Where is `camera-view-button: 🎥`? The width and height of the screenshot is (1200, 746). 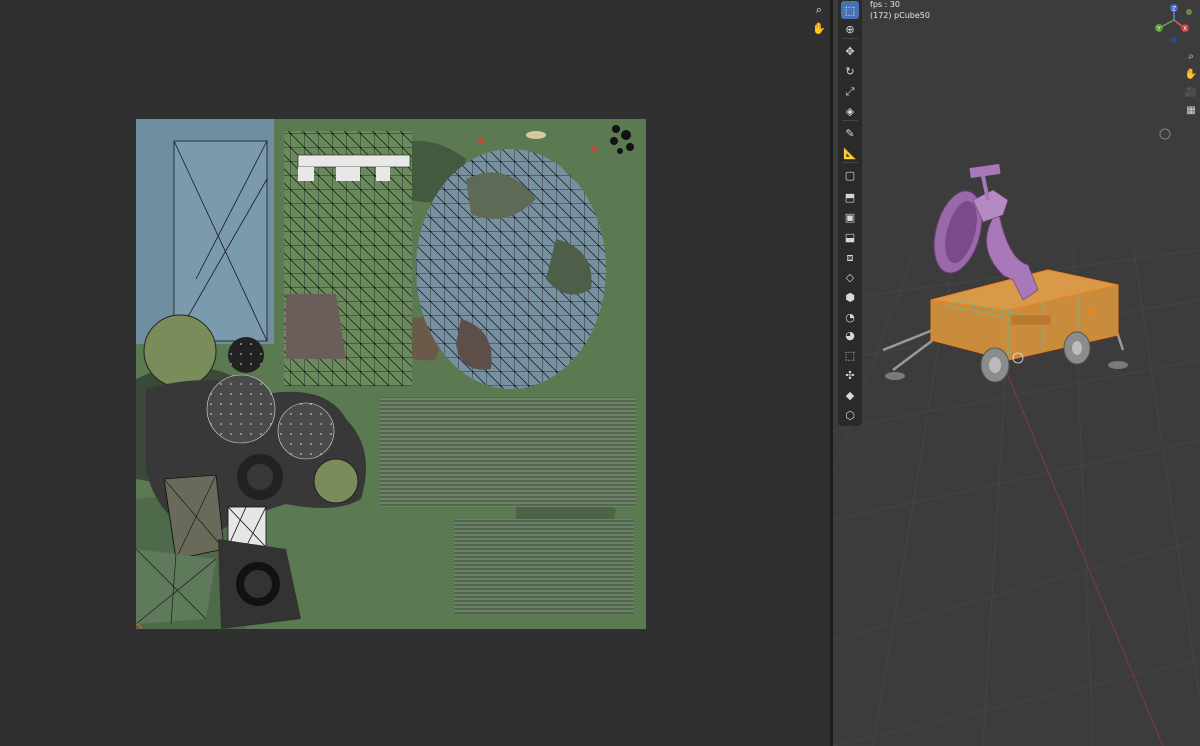
camera-view-button: 🎥 is located at coordinates (1191, 92).